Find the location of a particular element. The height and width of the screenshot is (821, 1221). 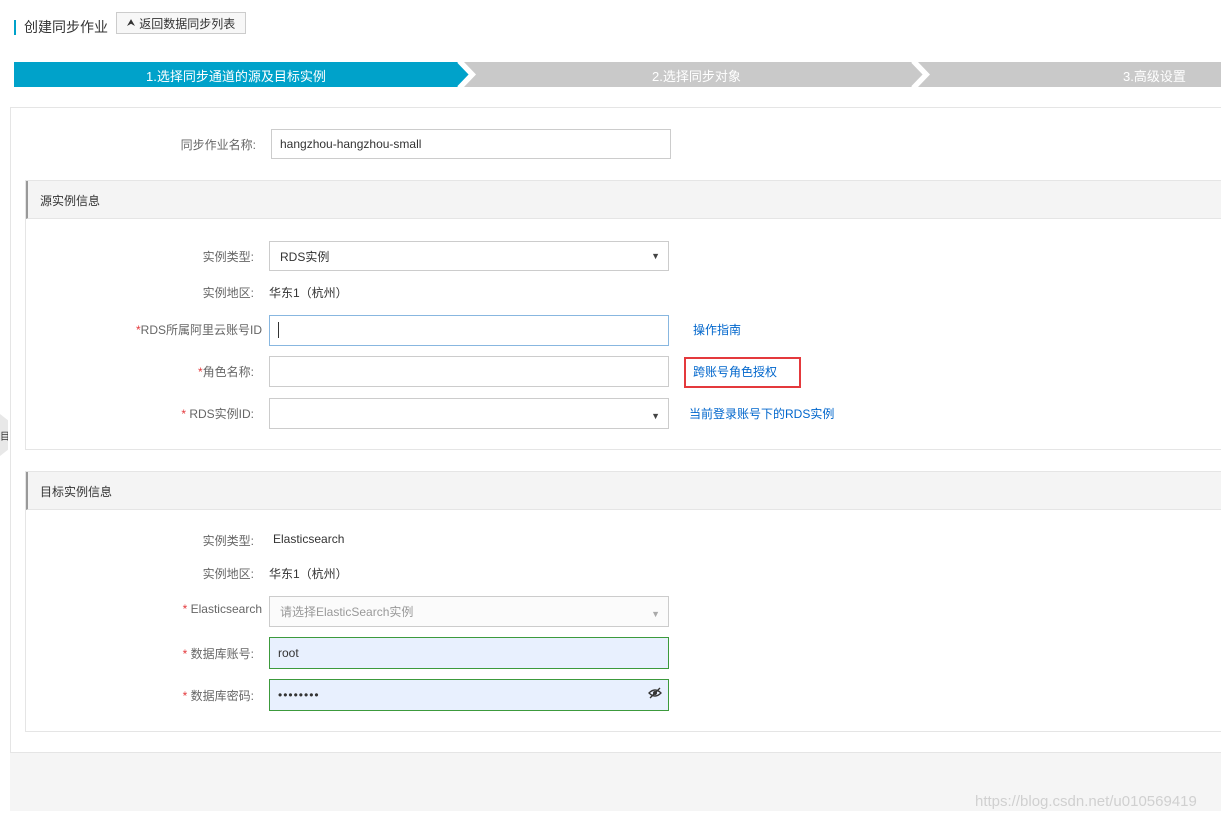

role-name-label-text: 角色名称: is located at coordinates (228, 372).